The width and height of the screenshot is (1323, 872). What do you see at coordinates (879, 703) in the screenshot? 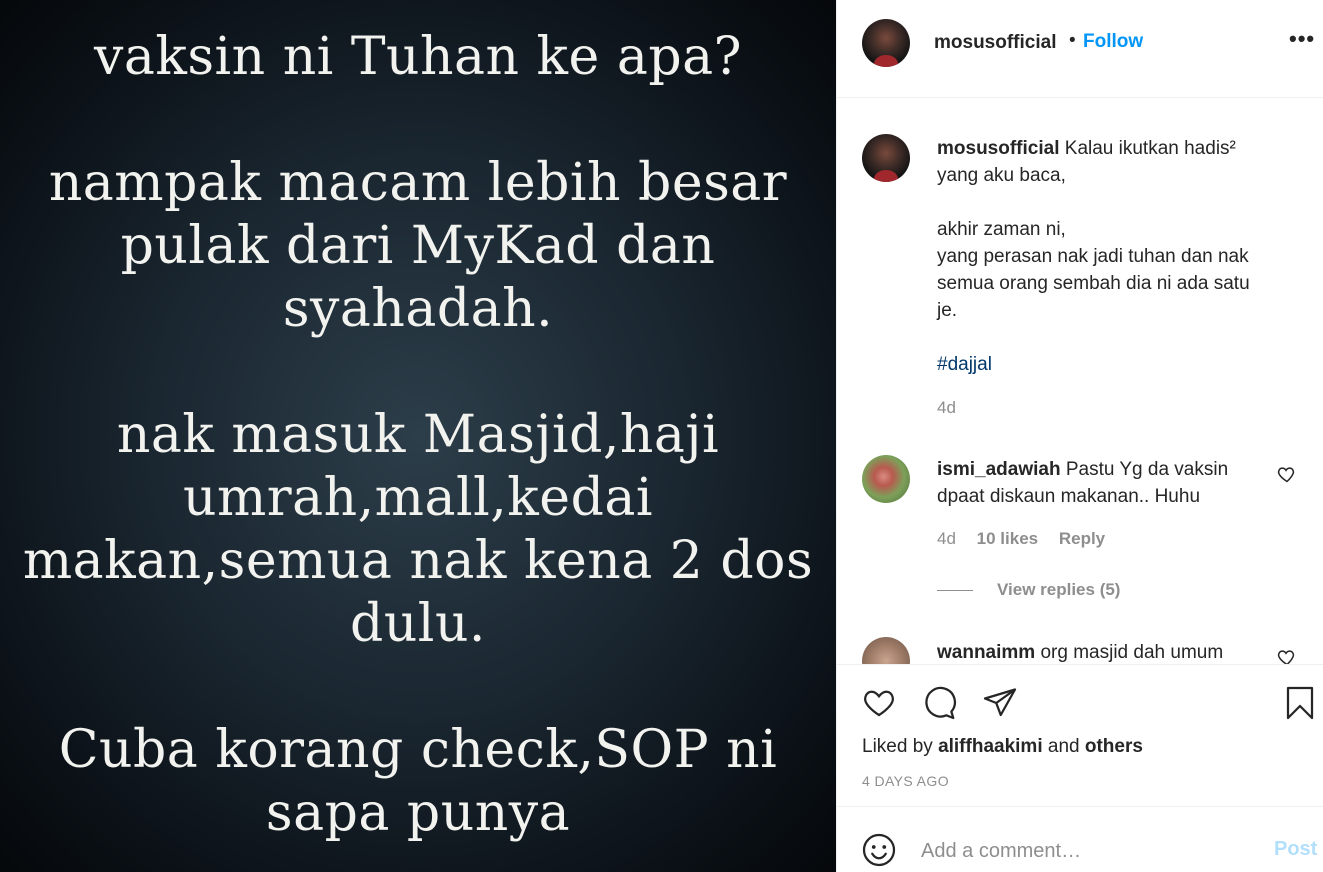
I see `heart-icon` at bounding box center [879, 703].